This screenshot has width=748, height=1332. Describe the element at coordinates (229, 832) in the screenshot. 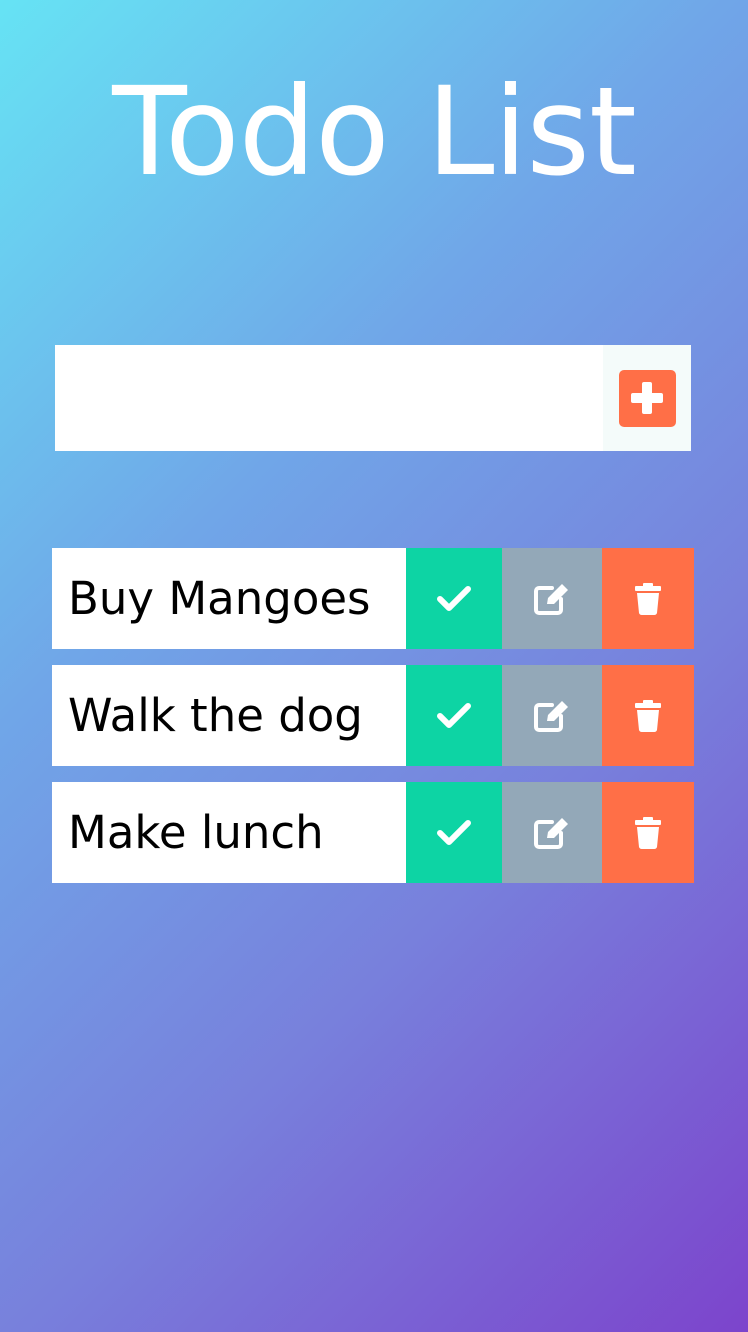

I see `todo-text: Make lunch` at that location.